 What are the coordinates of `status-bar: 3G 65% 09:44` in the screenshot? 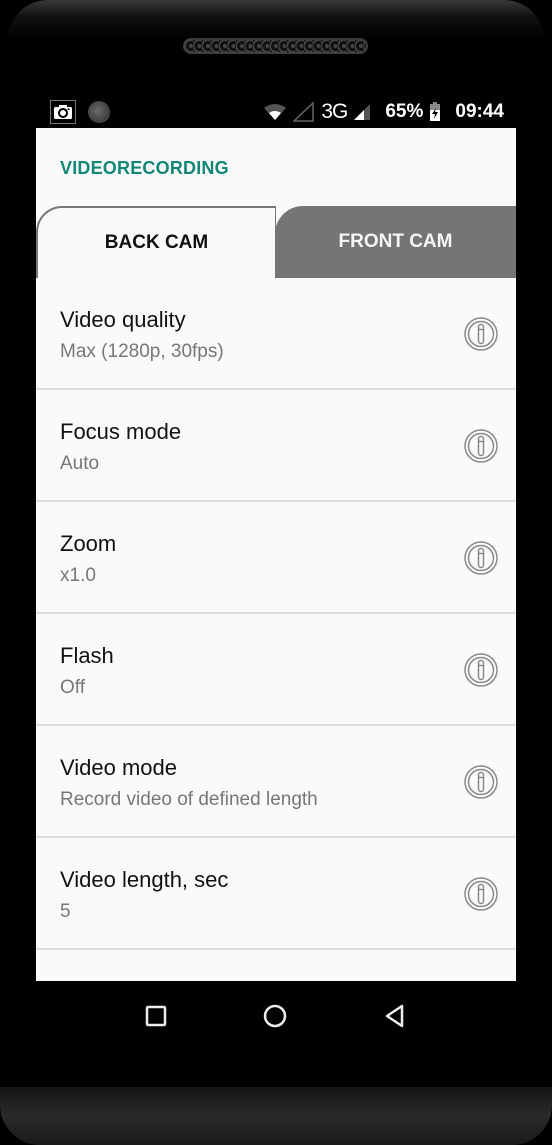 It's located at (276, 112).